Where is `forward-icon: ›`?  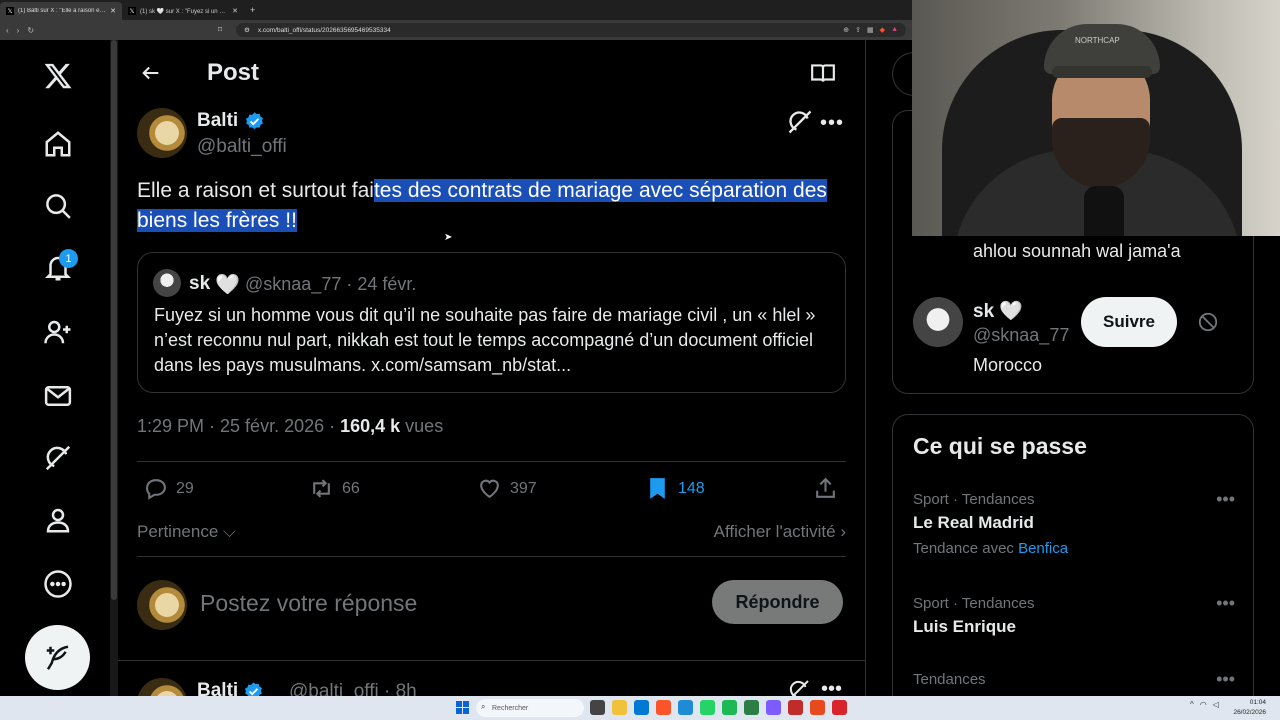 forward-icon: › is located at coordinates (18, 30).